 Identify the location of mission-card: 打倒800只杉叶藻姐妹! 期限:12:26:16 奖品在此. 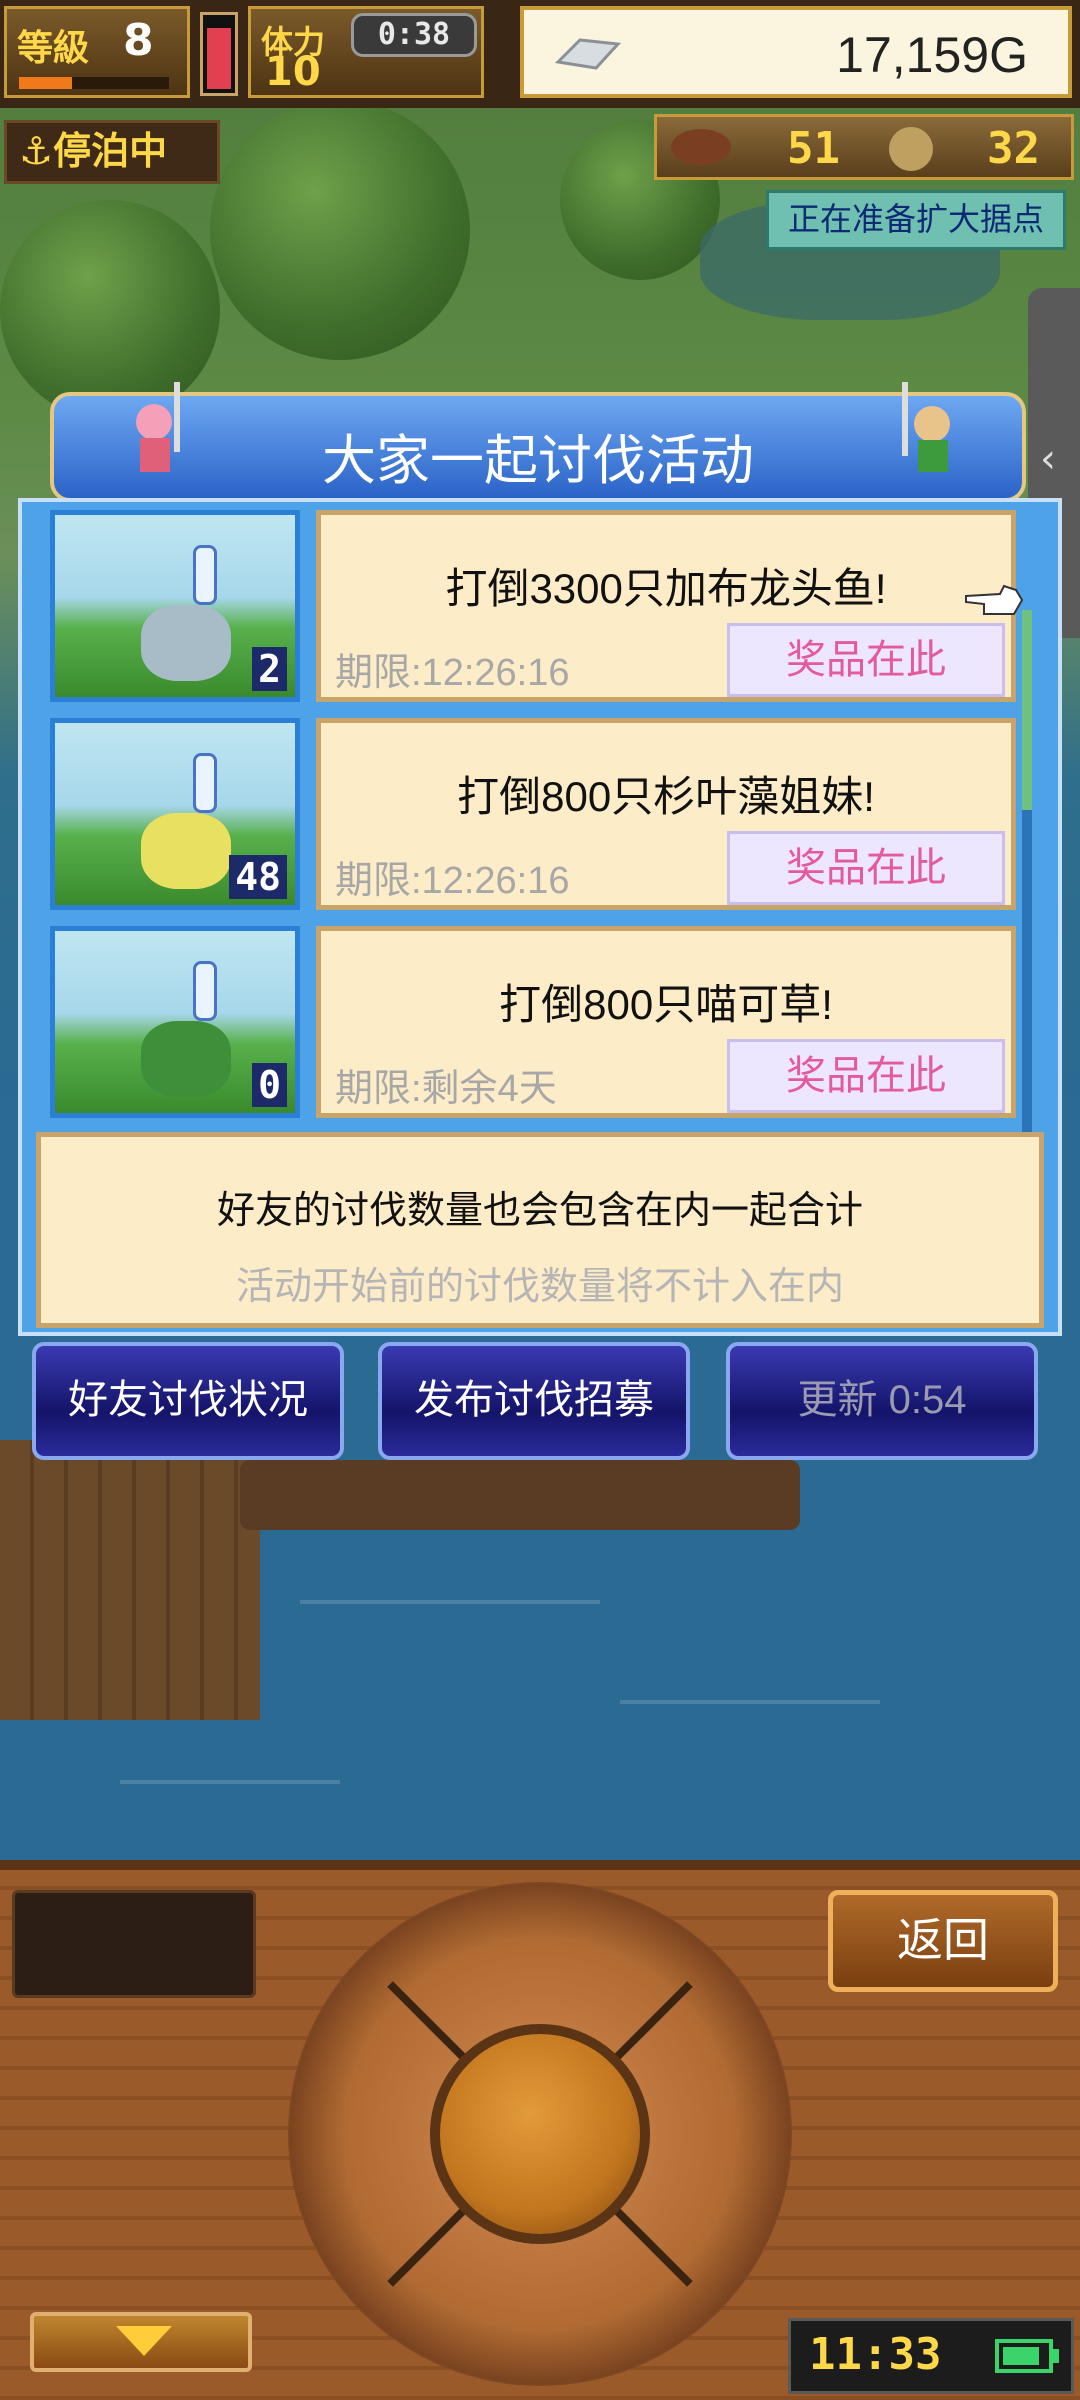
(666, 814).